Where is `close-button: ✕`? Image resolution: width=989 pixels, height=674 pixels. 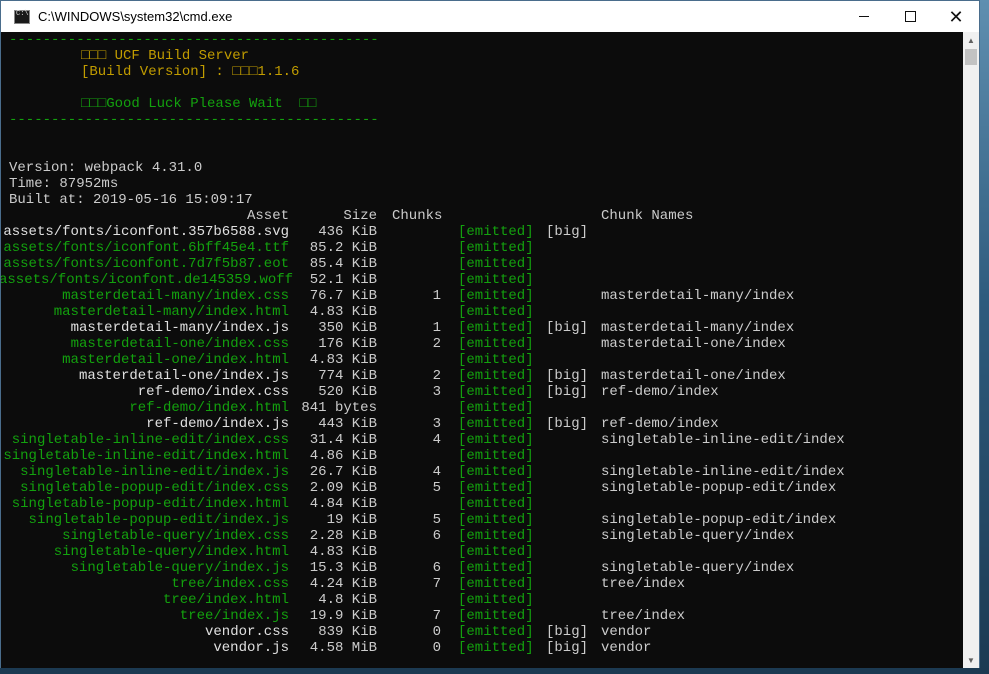 close-button: ✕ is located at coordinates (956, 16).